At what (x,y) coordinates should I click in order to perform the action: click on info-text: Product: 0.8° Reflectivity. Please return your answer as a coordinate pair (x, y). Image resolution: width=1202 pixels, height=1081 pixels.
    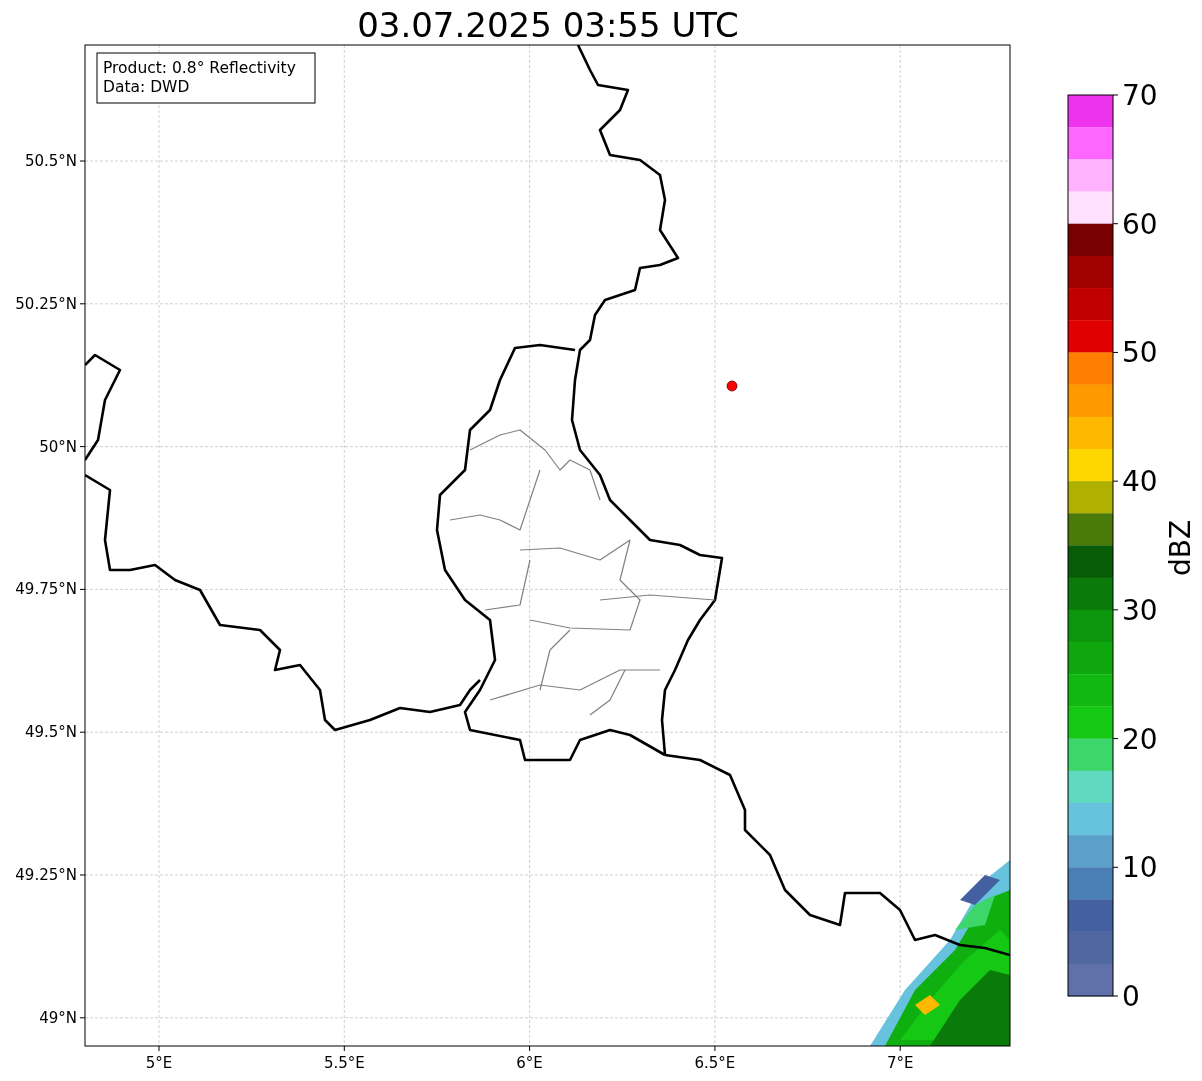
    Looking at the image, I should click on (199, 68).